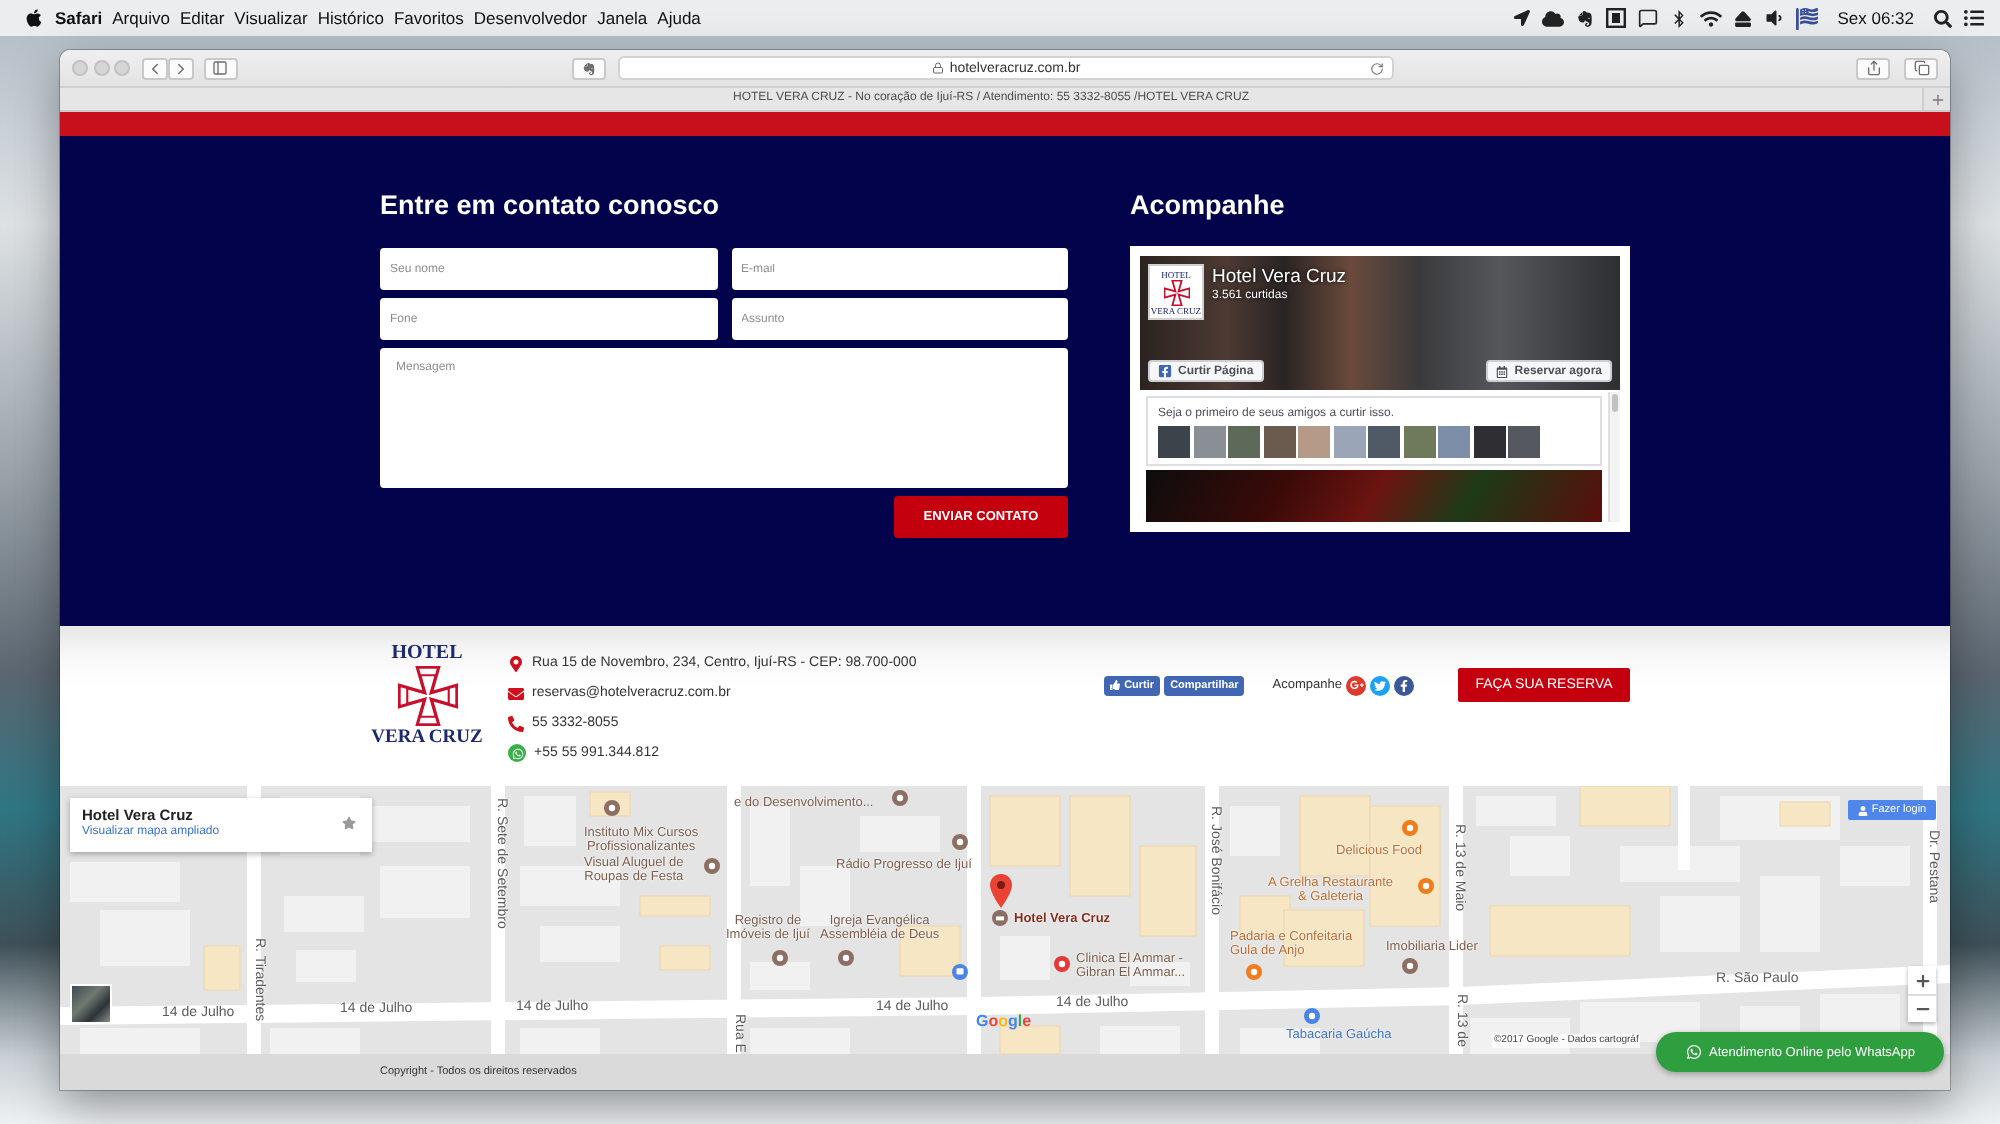  I want to click on forward-button, so click(180, 68).